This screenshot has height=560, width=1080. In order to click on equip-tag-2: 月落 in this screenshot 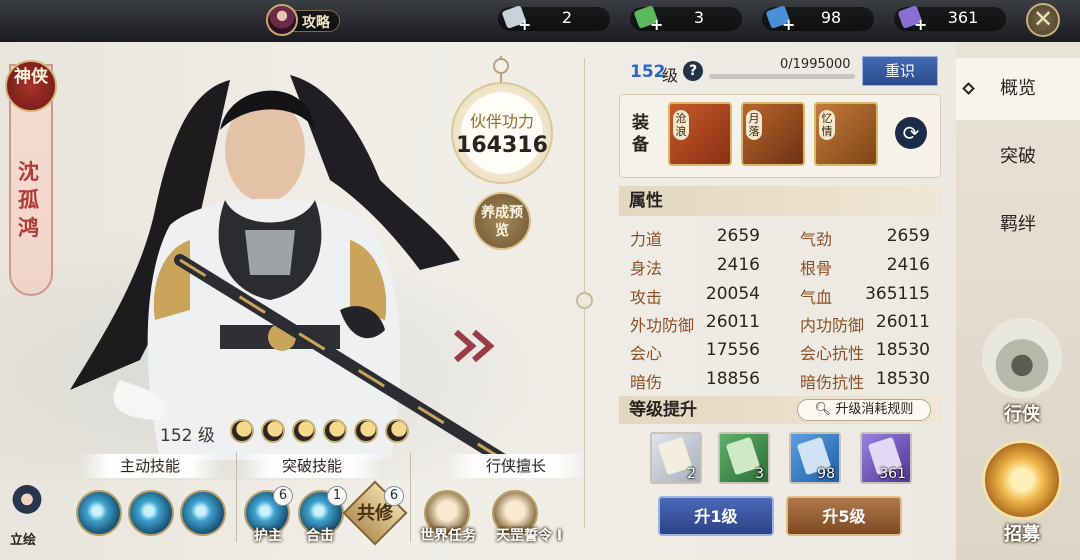, I will do `click(754, 125)`.